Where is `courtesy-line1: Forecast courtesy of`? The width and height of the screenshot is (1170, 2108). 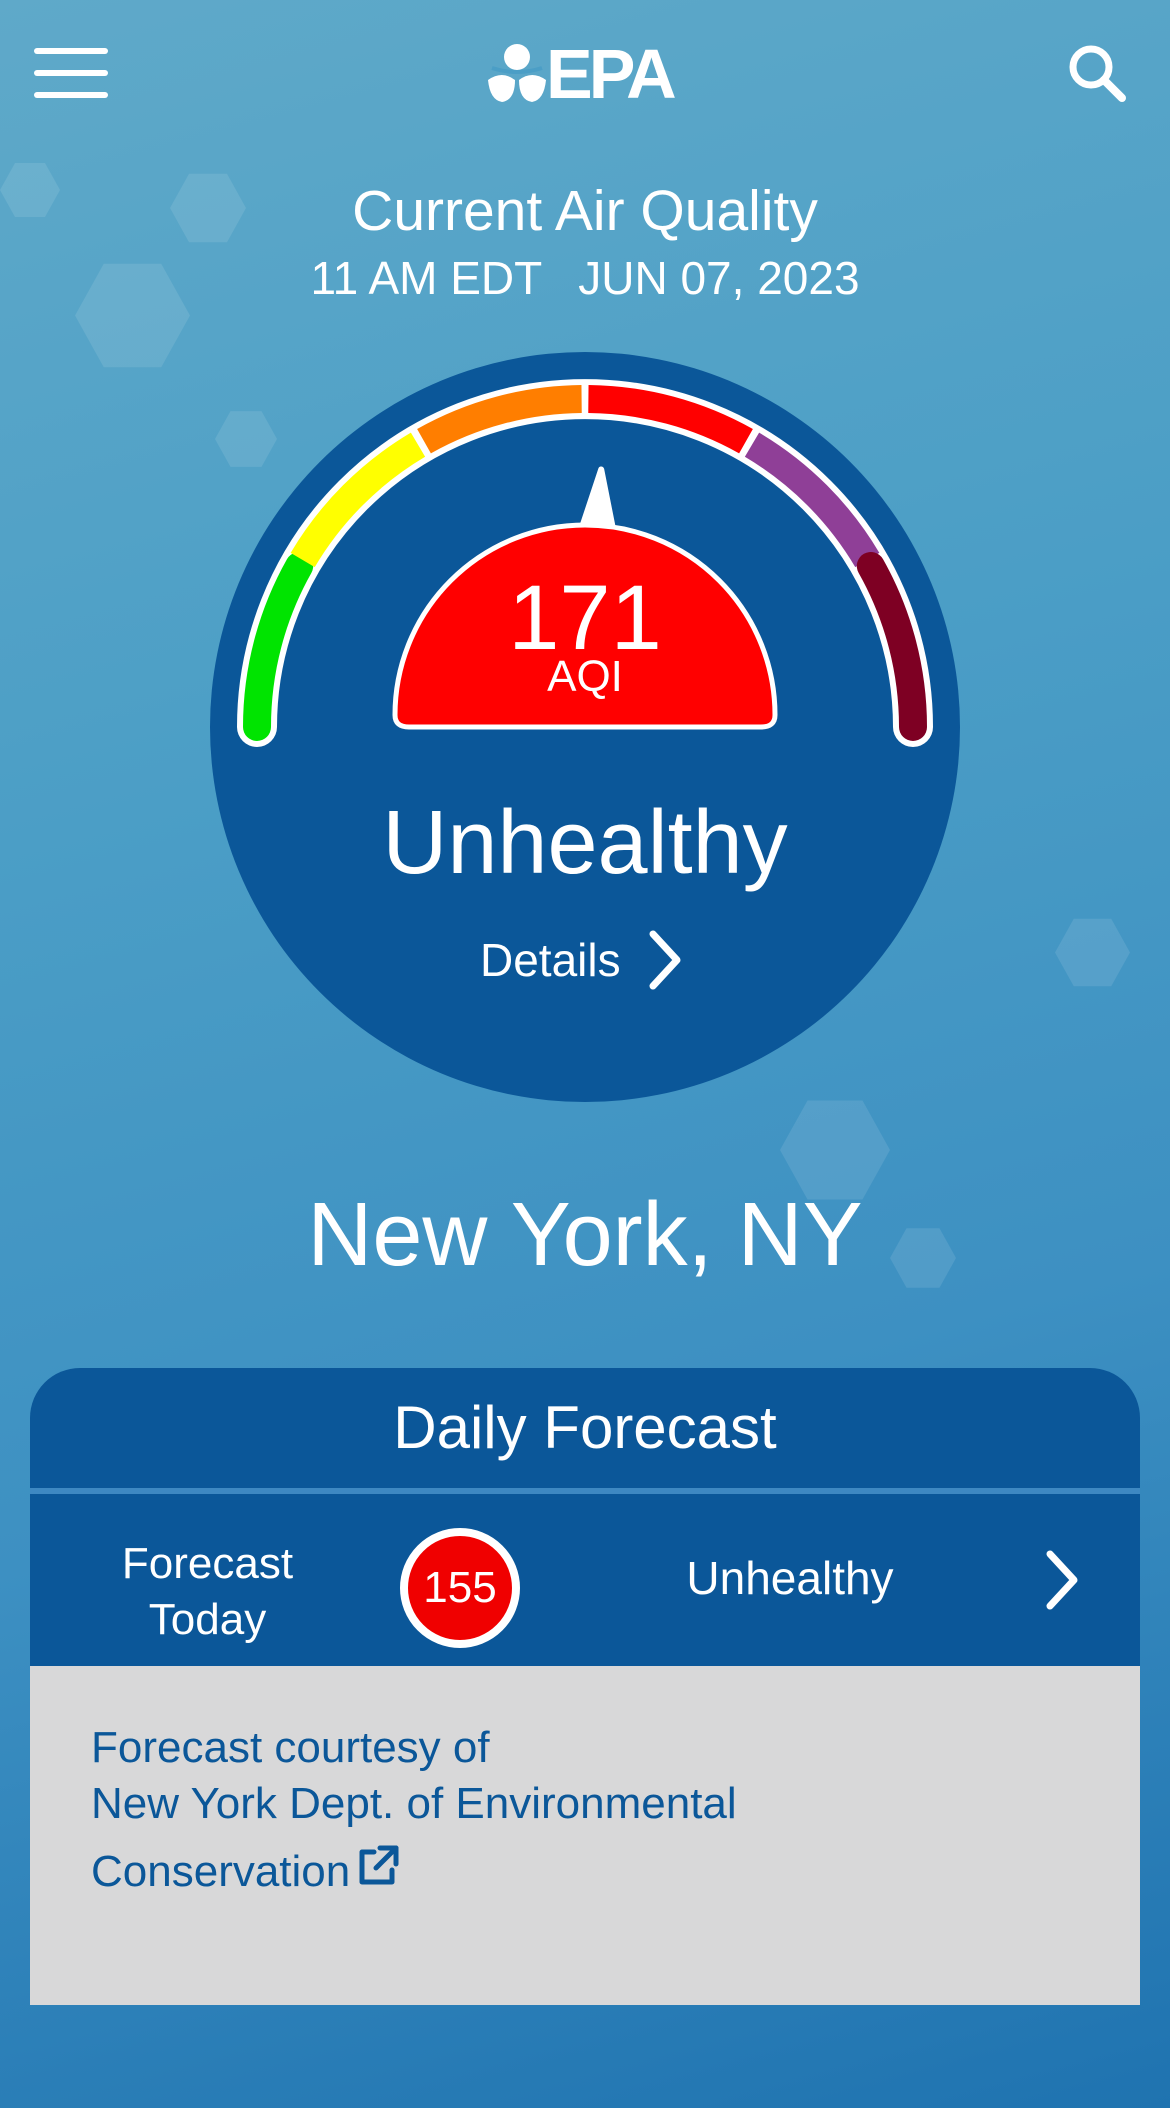 courtesy-line1: Forecast courtesy of is located at coordinates (290, 1747).